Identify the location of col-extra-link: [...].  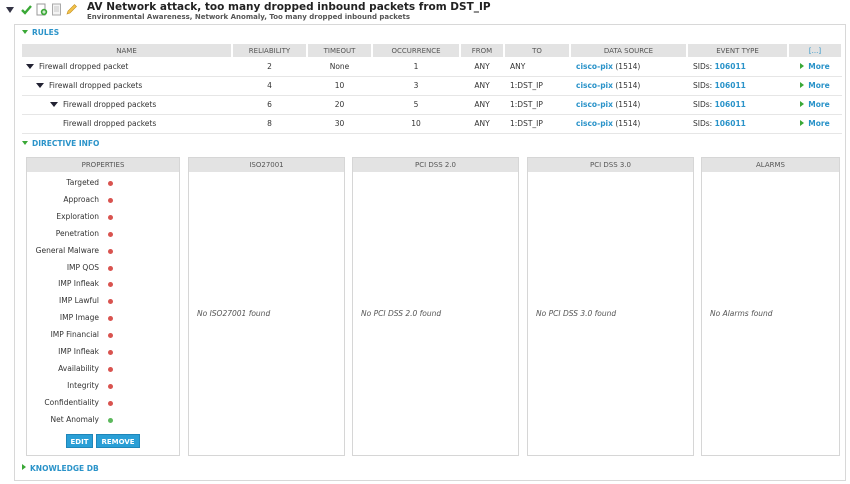
(815, 50).